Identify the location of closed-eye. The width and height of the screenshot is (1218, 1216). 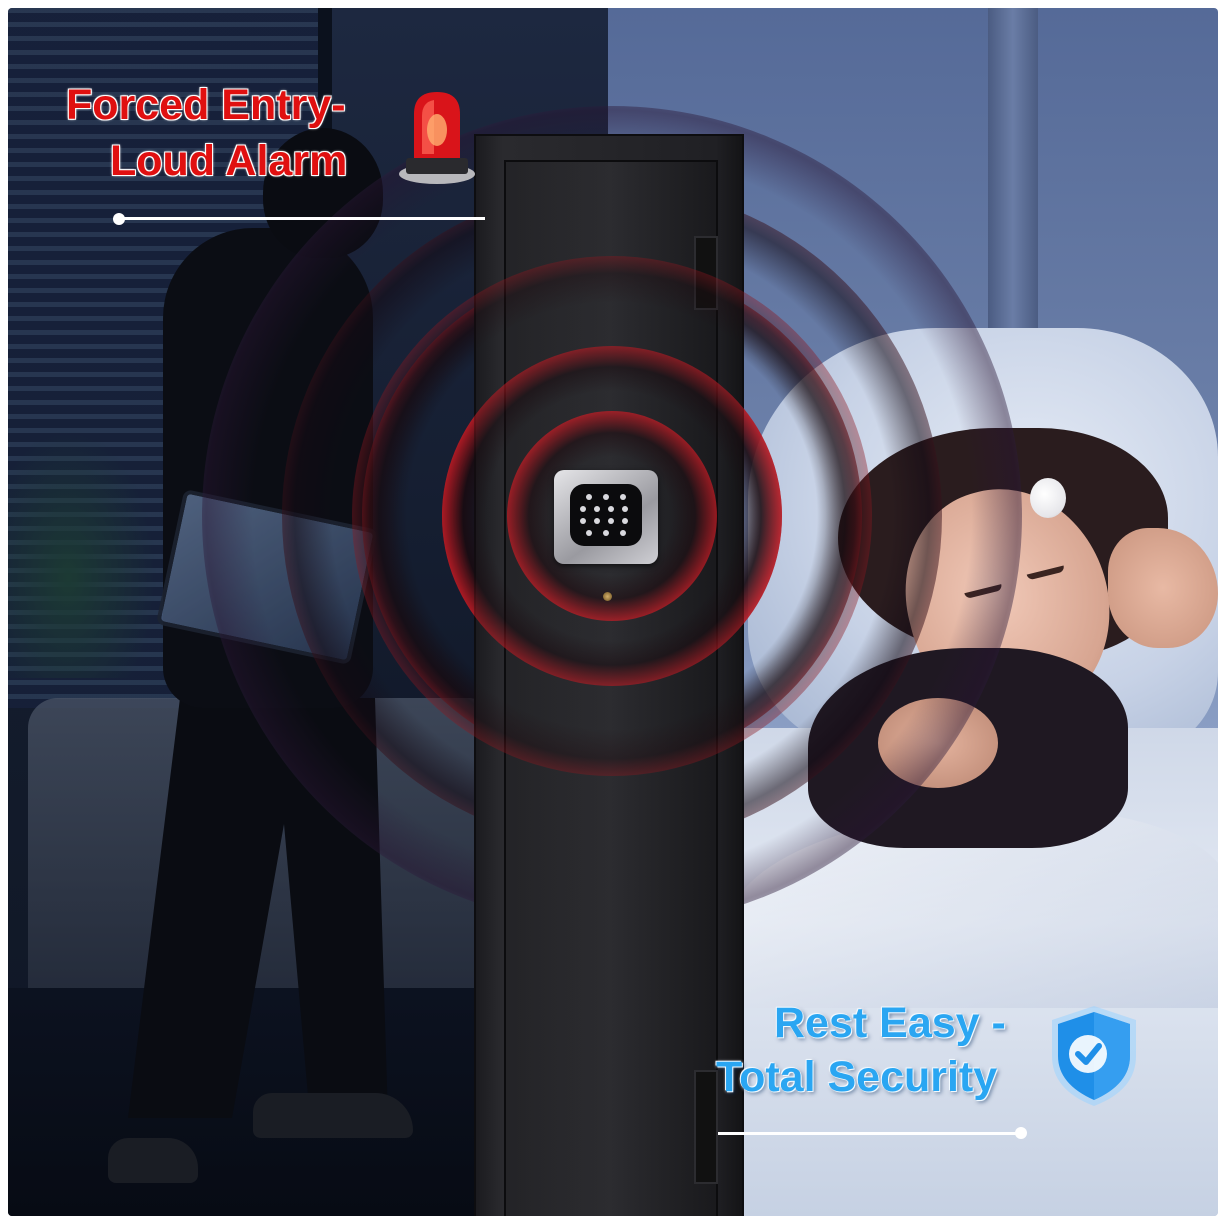
(1046, 573).